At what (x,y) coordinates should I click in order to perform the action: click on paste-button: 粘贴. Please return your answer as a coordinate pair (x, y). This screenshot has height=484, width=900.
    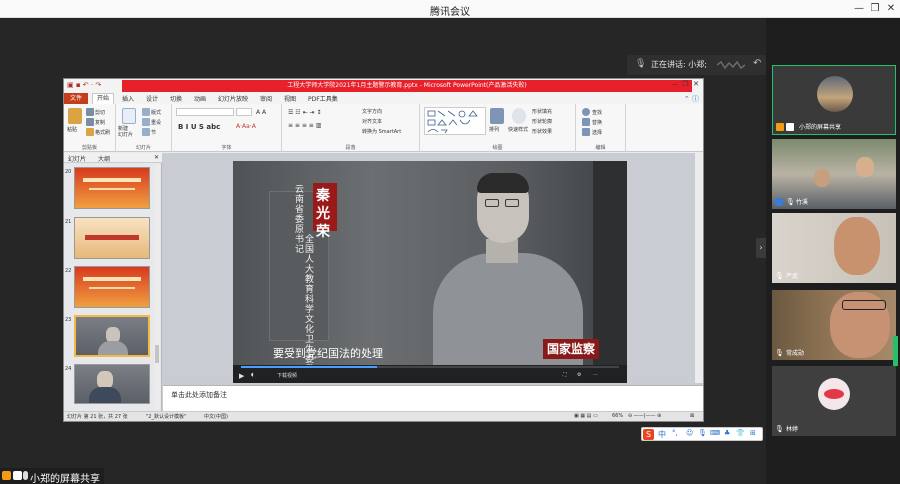
    Looking at the image, I should click on (72, 129).